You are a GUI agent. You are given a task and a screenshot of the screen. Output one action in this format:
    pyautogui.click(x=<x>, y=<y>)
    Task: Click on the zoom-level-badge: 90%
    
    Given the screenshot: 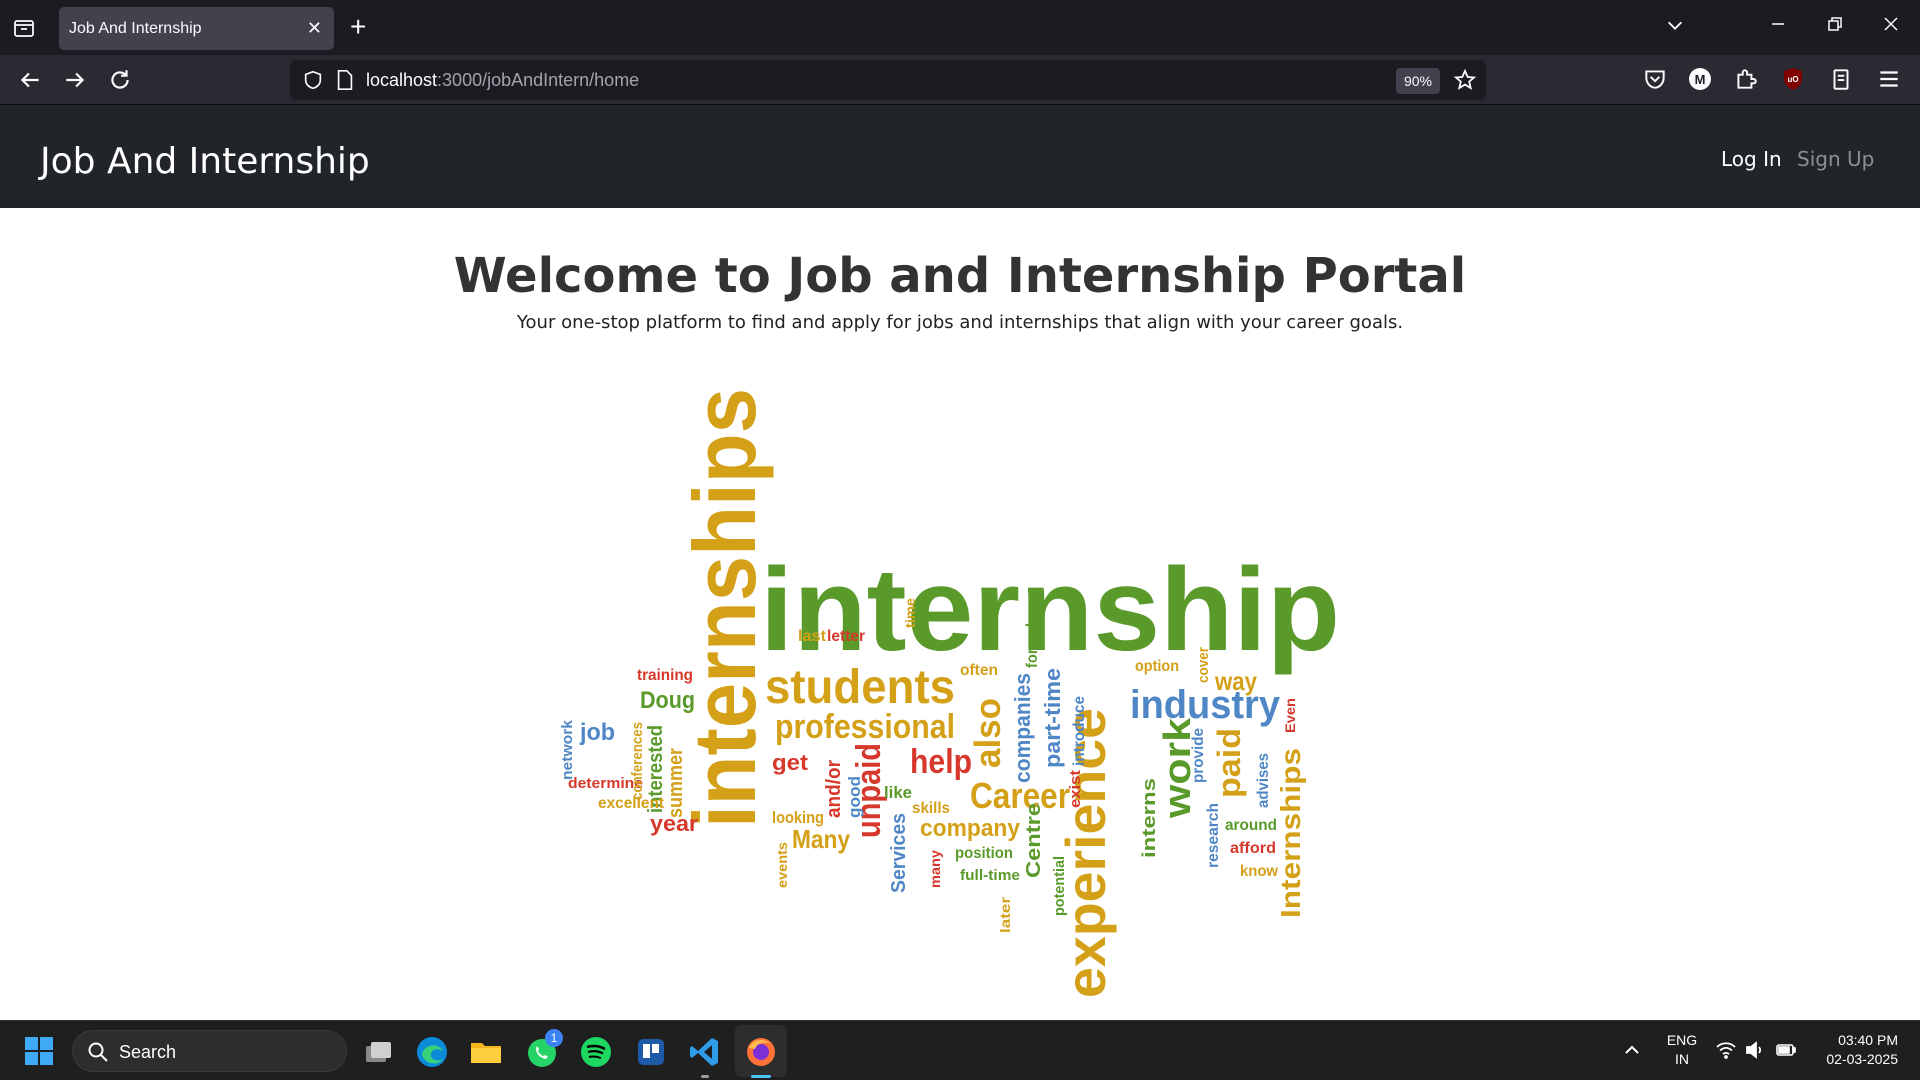 What is the action you would take?
    pyautogui.click(x=1418, y=81)
    